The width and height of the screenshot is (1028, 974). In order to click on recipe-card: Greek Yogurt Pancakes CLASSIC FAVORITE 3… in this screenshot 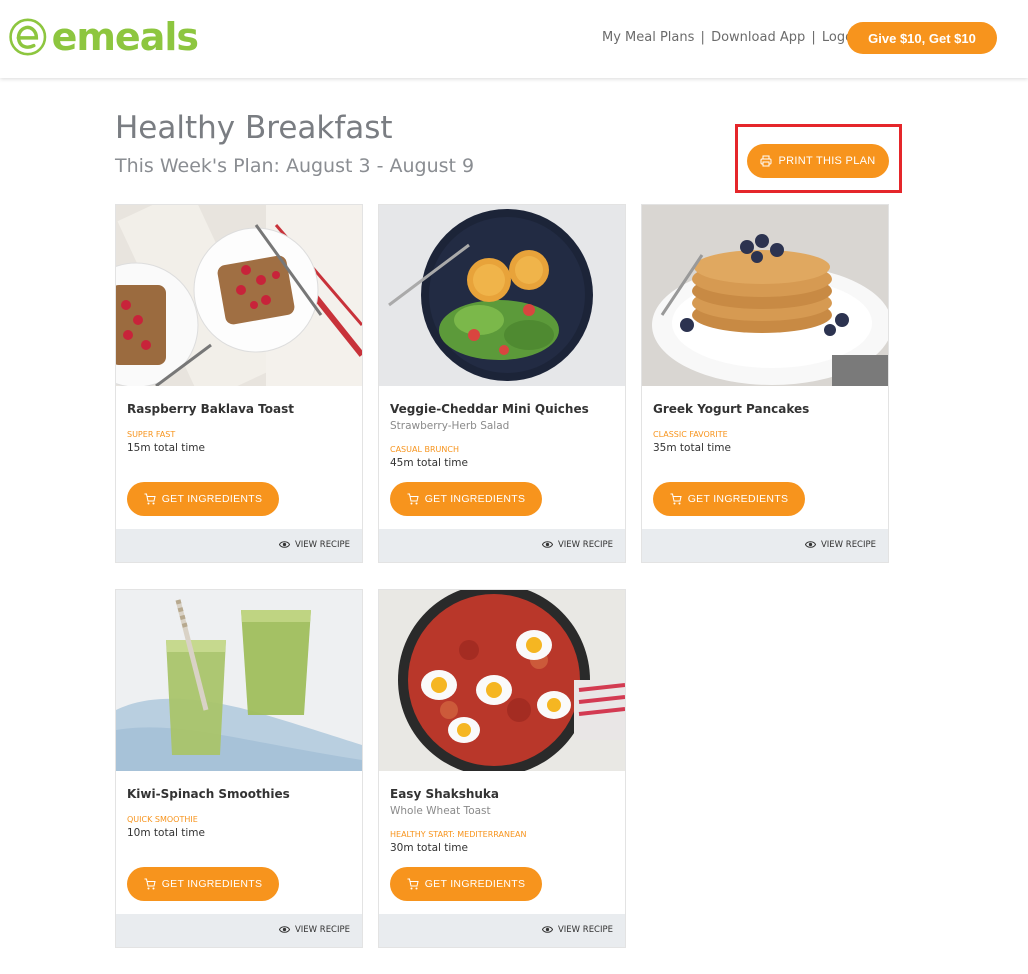, I will do `click(765, 383)`.